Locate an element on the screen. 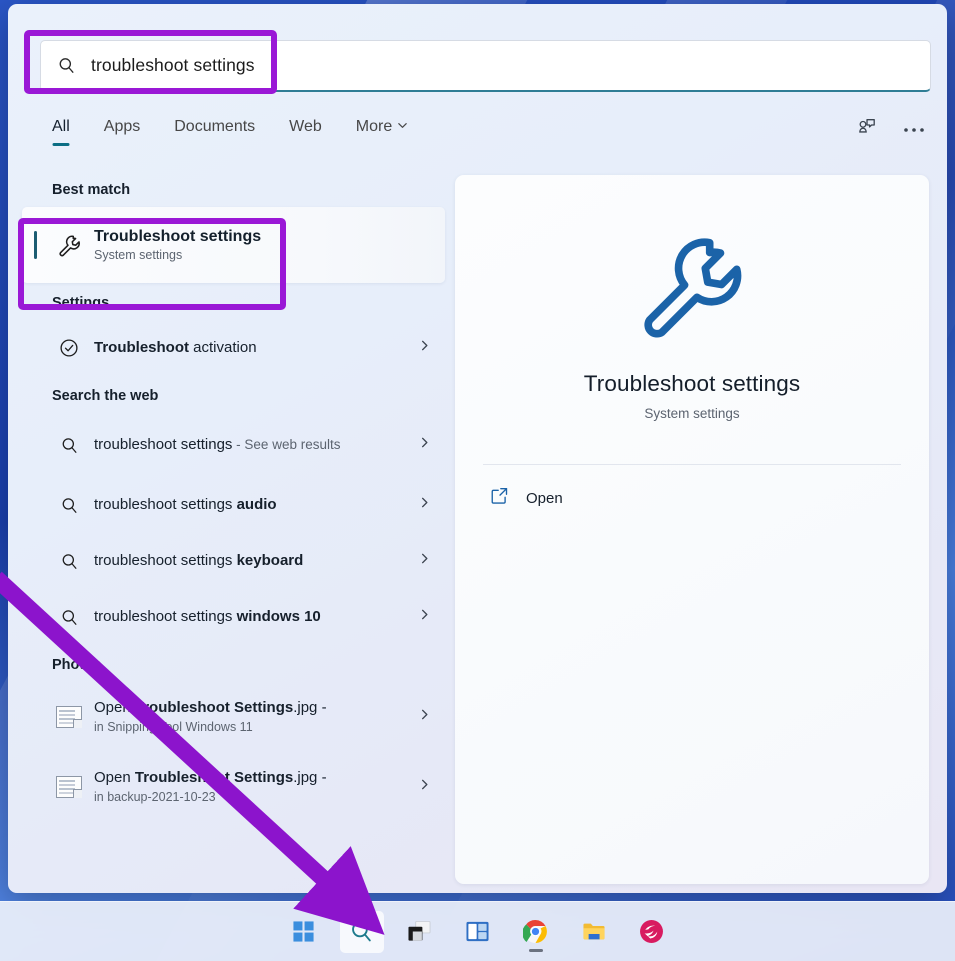 The image size is (955, 961). widgets-button is located at coordinates (478, 932).